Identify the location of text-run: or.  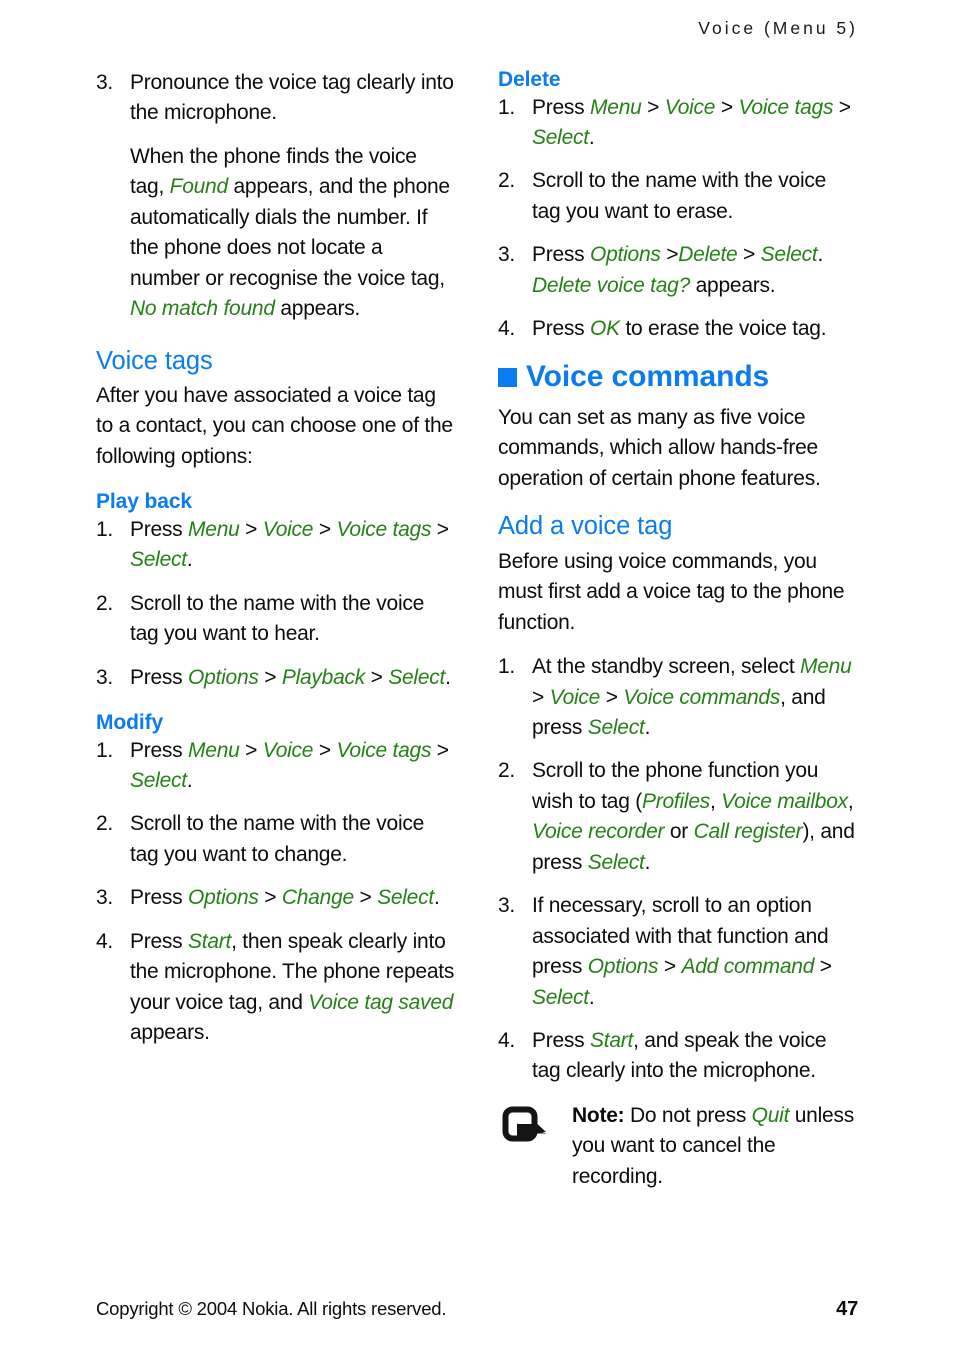
(679, 832).